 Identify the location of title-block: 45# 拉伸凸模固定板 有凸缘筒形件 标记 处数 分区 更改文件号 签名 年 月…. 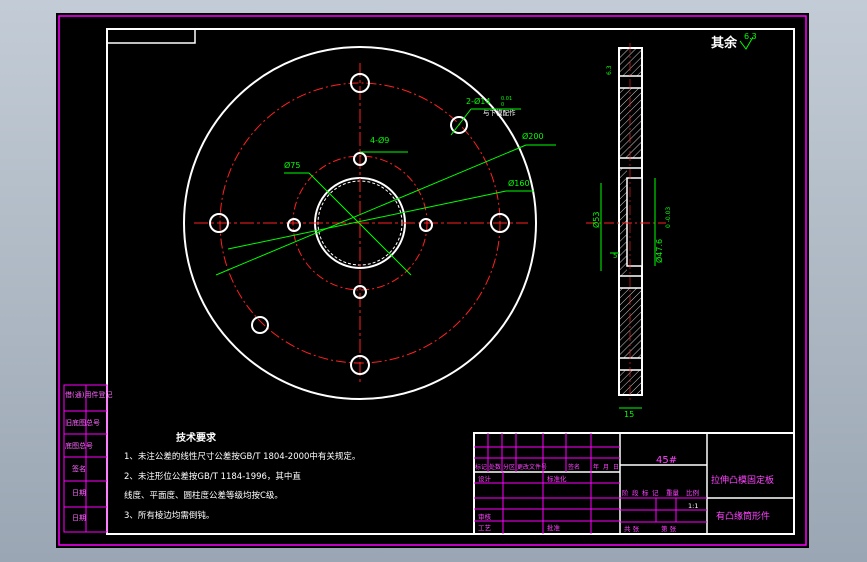
(634, 483).